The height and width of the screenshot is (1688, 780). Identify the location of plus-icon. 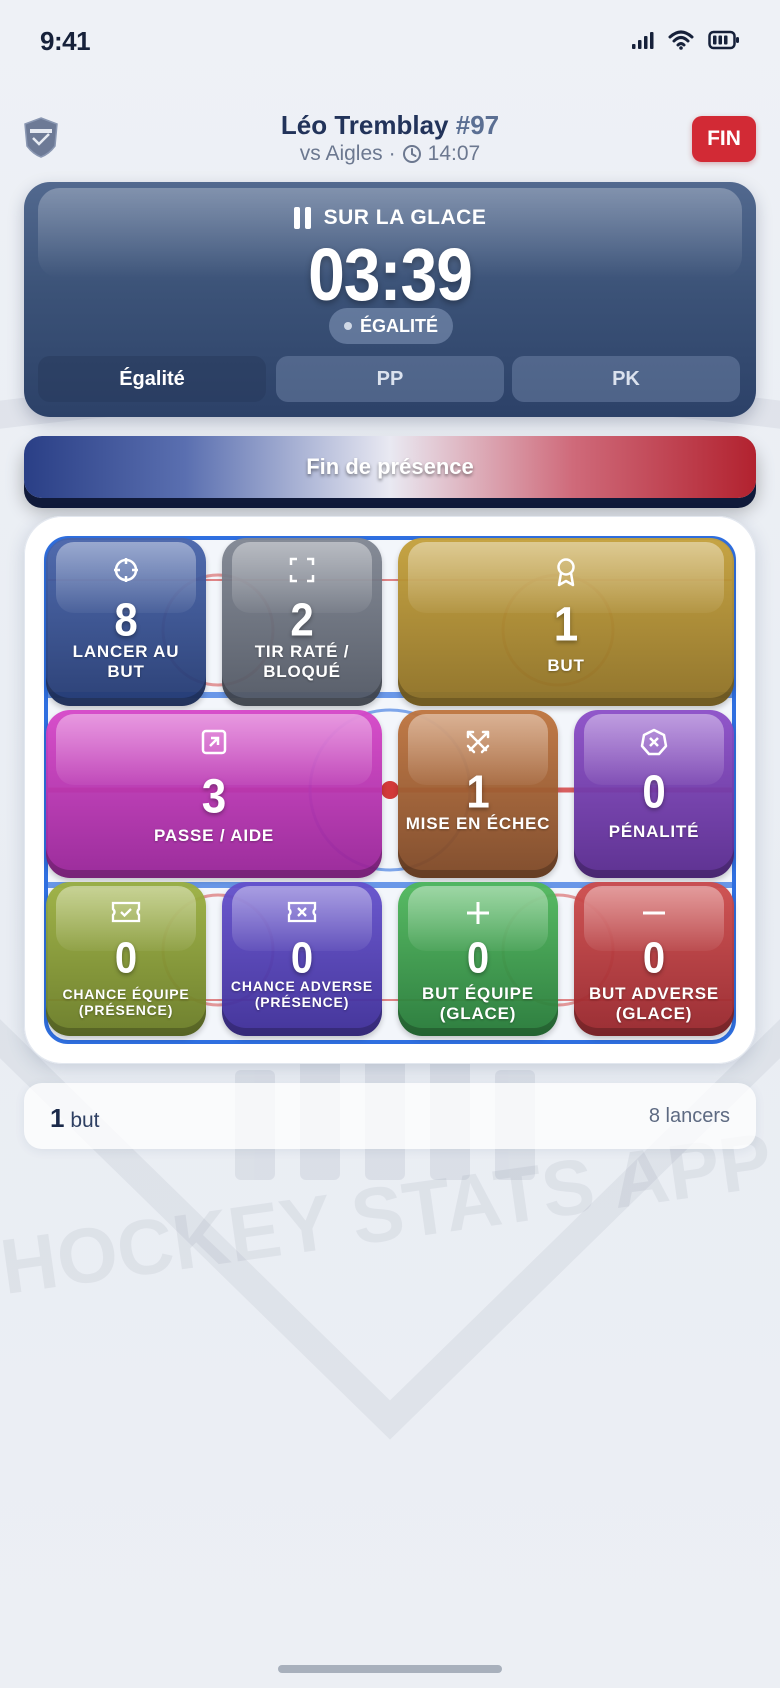
(478, 913).